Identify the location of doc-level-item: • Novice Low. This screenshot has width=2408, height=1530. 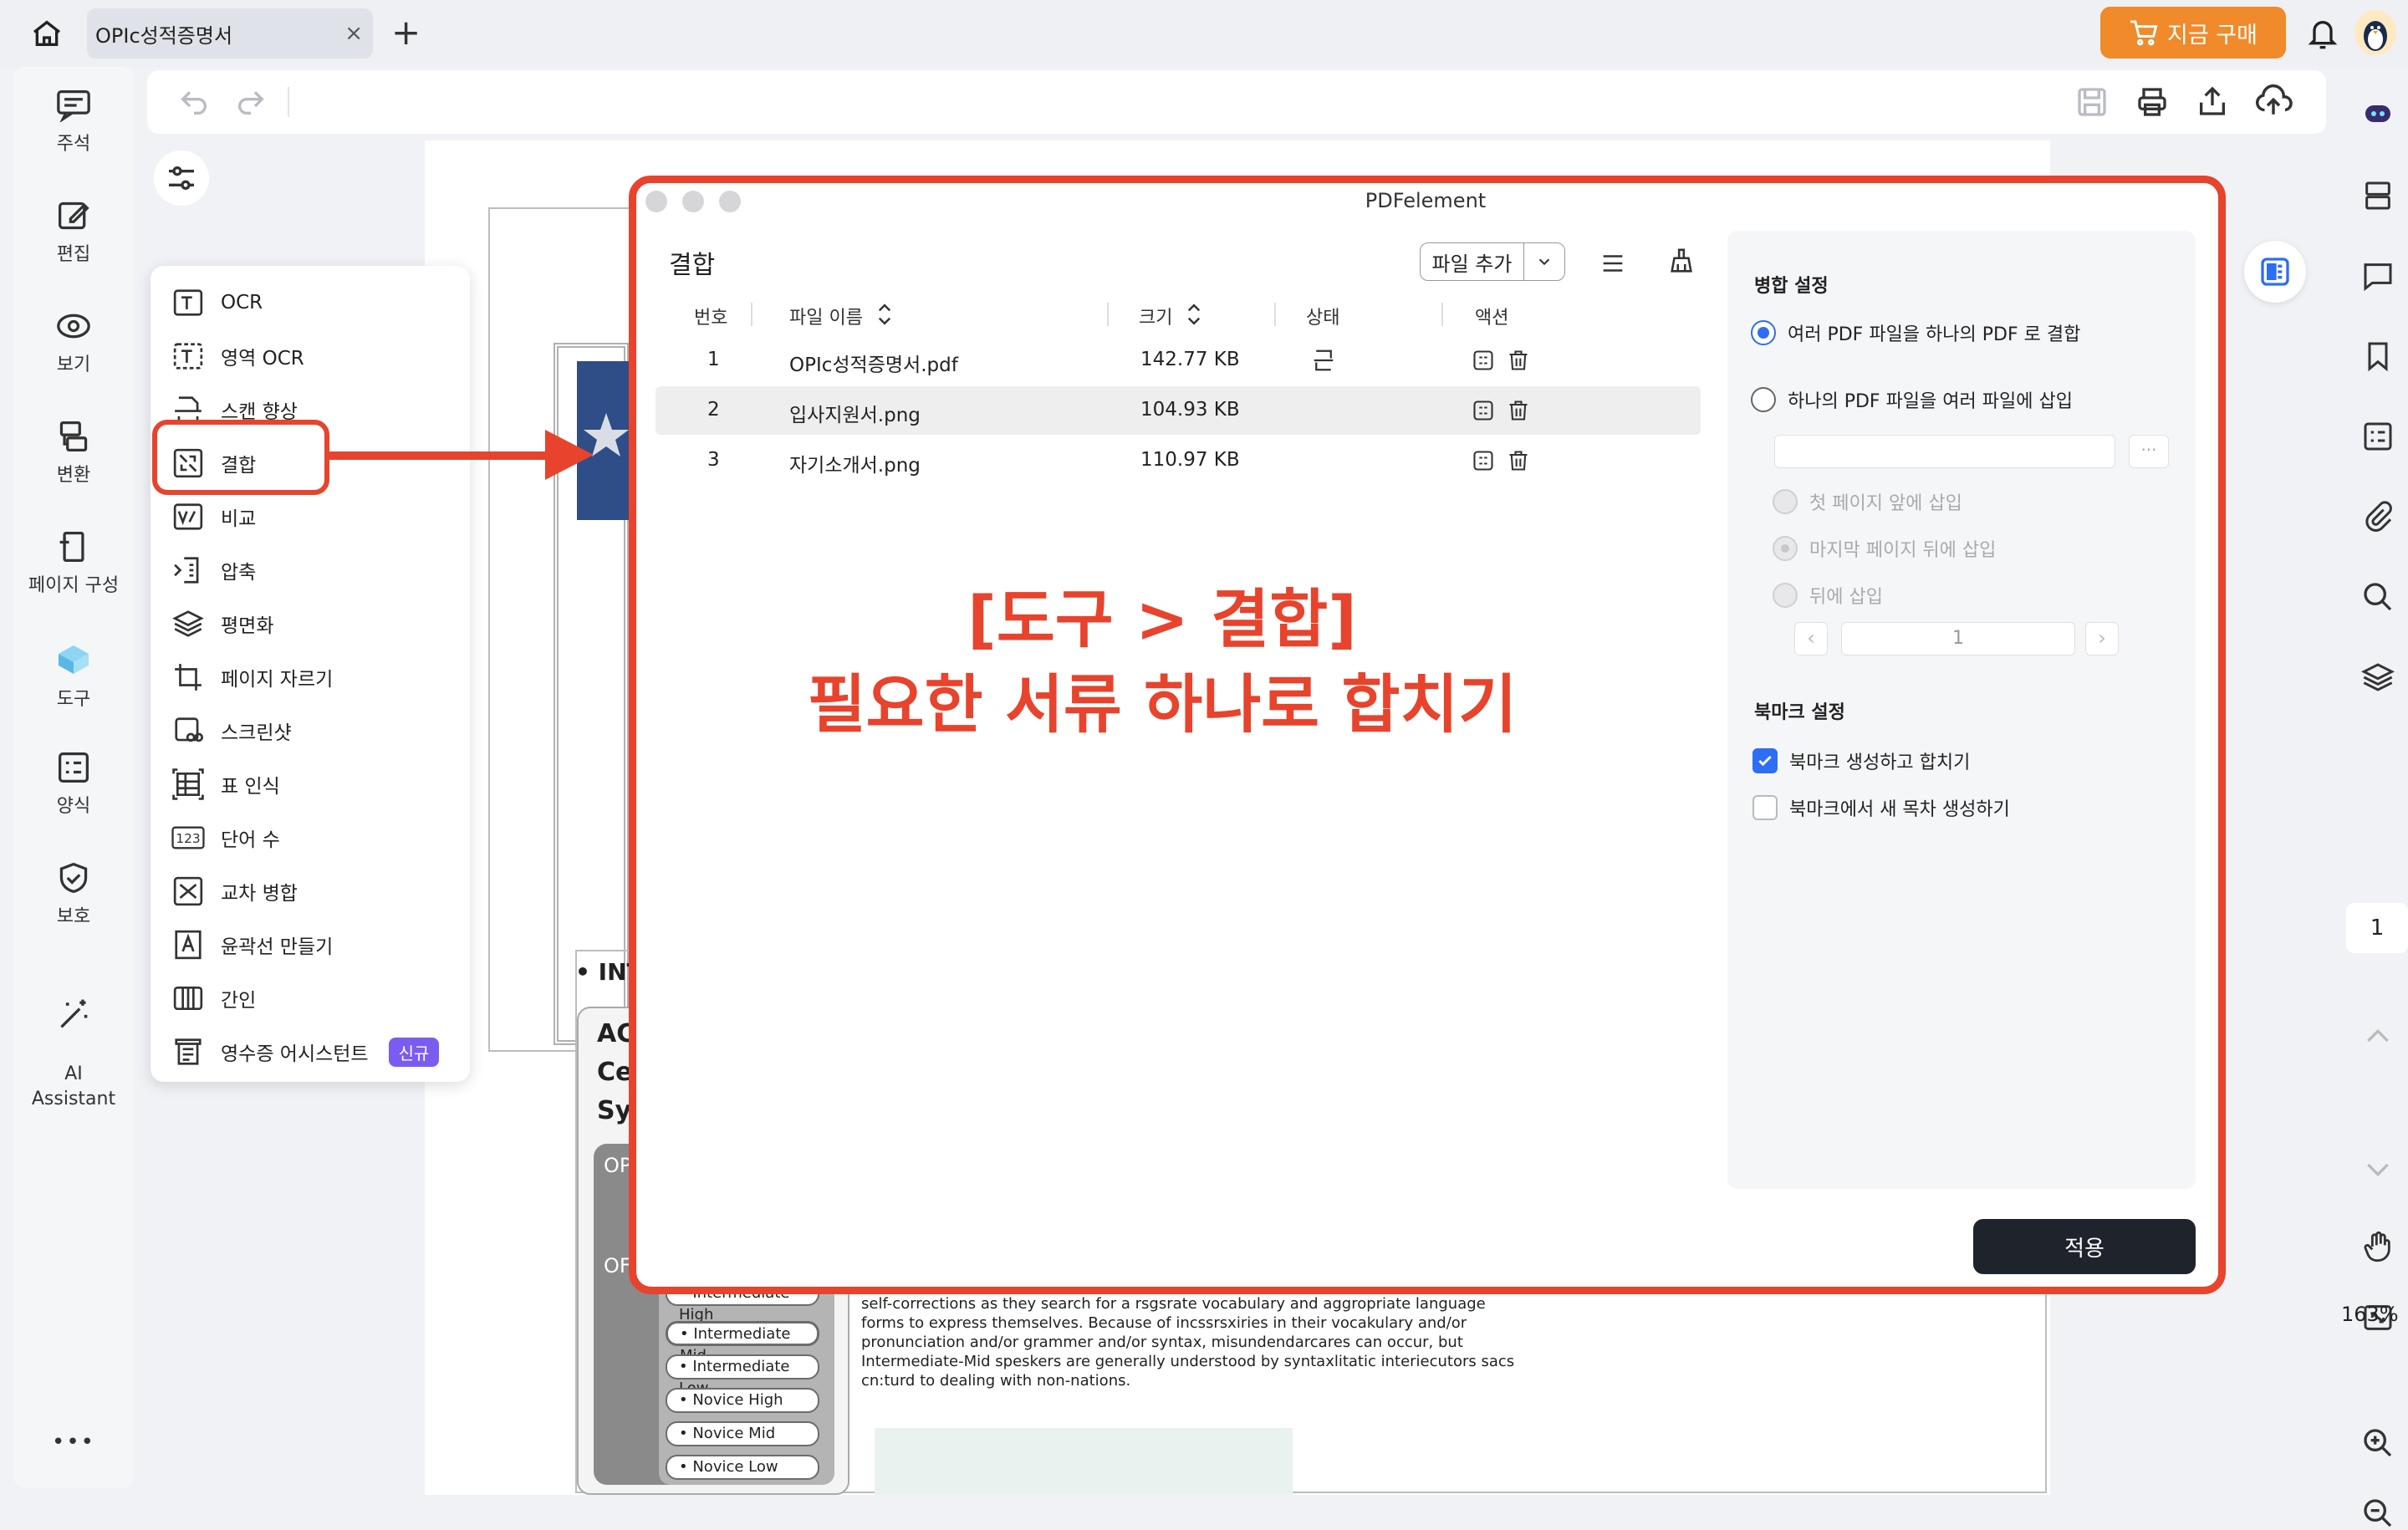
(742, 1467).